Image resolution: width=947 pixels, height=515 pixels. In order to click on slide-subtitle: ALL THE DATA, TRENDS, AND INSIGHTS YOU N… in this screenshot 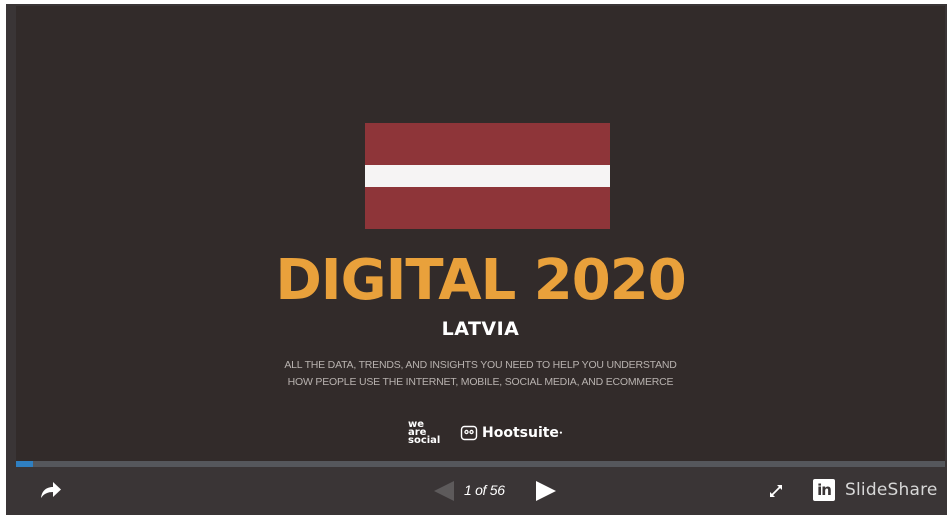, I will do `click(480, 374)`.